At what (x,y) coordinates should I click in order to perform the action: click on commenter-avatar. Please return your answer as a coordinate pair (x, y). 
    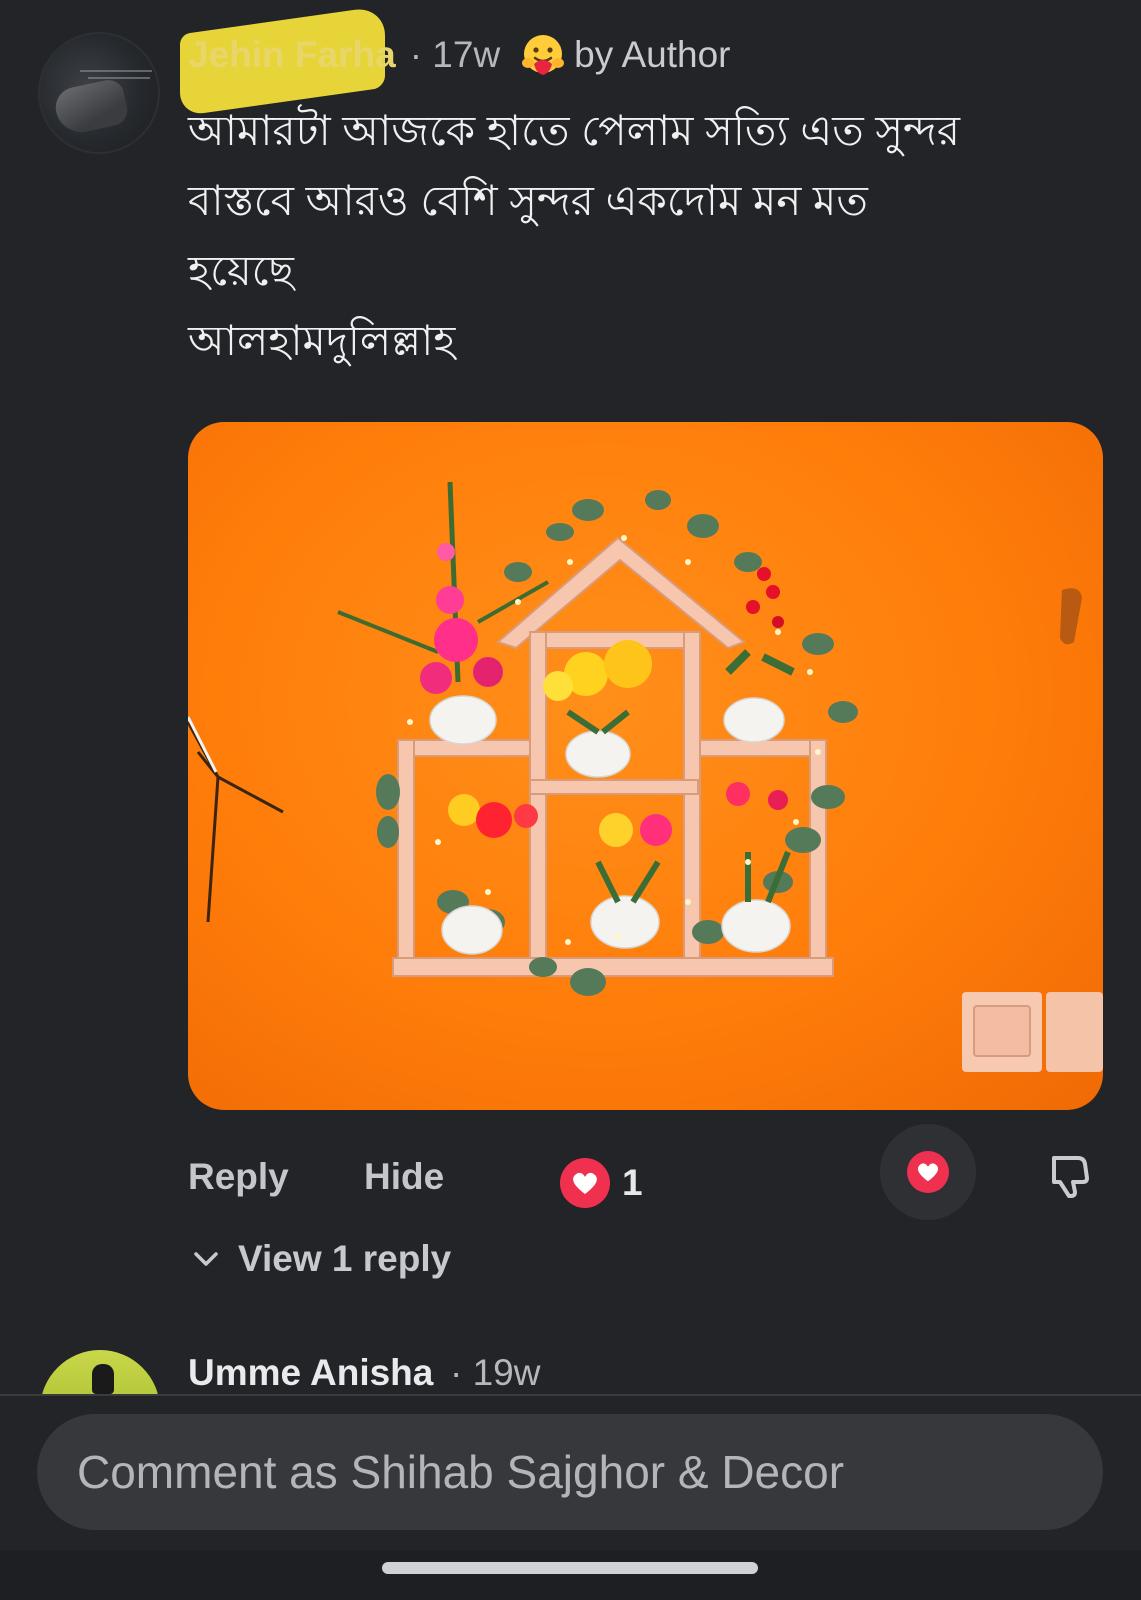
    Looking at the image, I should click on (99, 93).